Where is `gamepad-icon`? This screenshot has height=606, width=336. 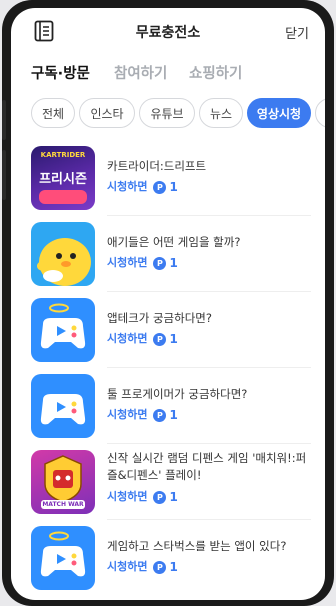 gamepad-icon is located at coordinates (63, 406).